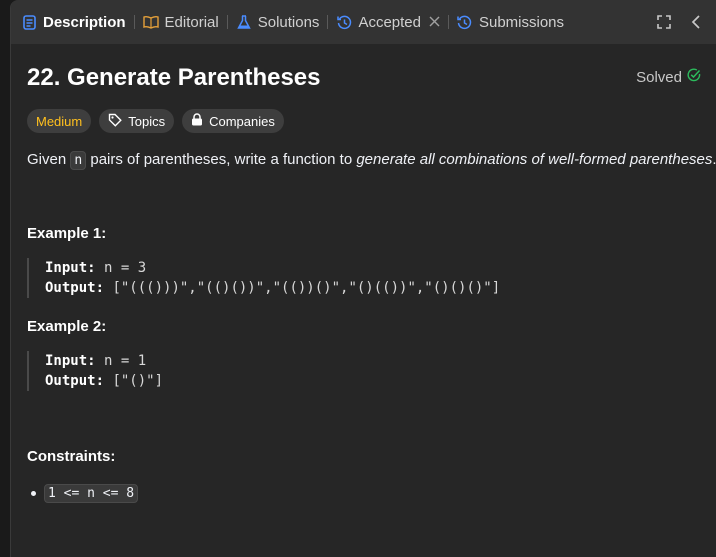 The width and height of the screenshot is (716, 557). I want to click on chevron-left-icon, so click(696, 22).